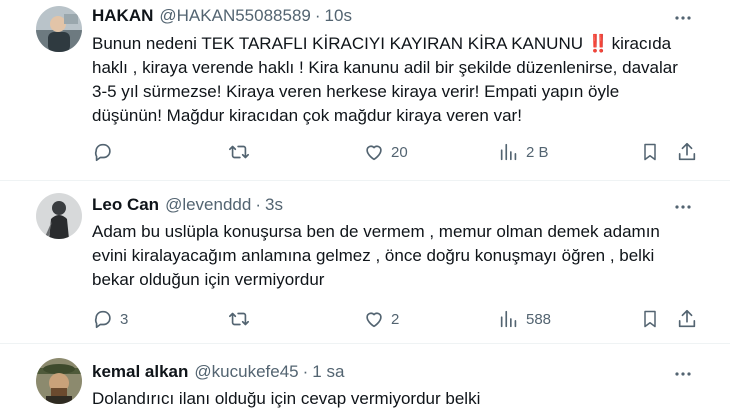 The image size is (730, 420). I want to click on tweet-actions: 3 2 588, so click(398, 319).